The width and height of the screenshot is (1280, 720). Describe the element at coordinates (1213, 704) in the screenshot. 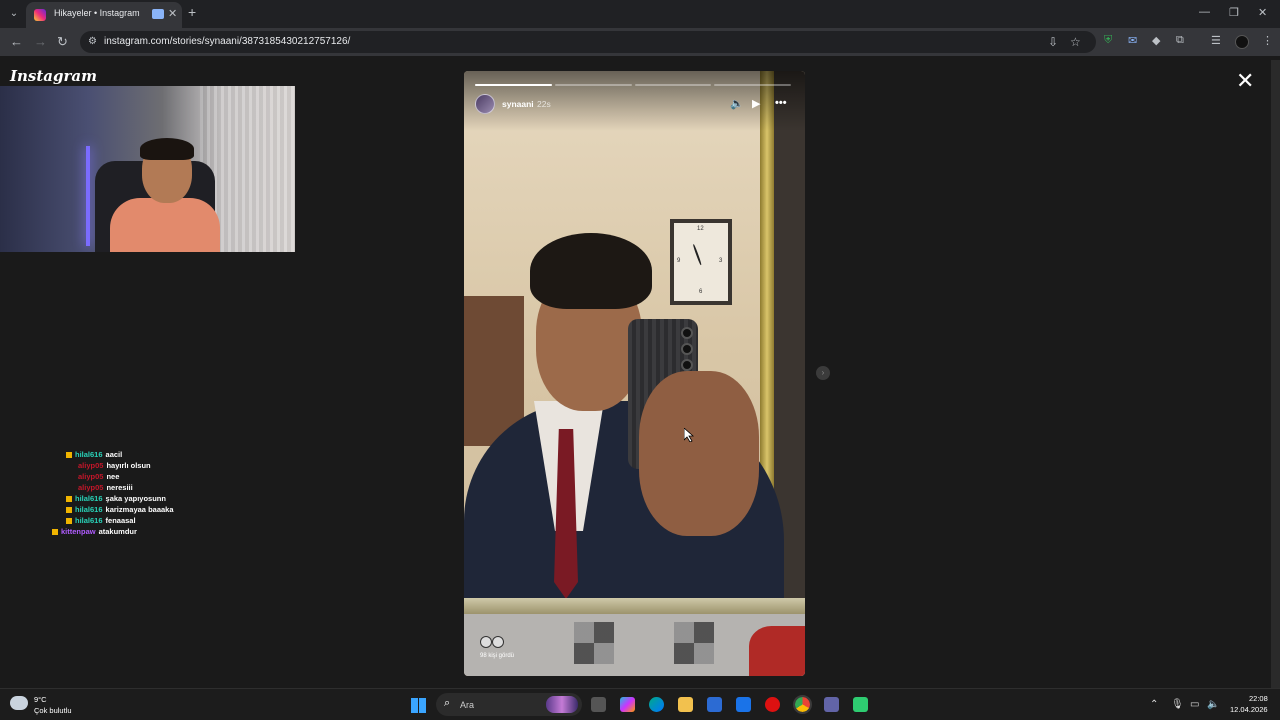

I see `volume-icon: 🔈` at that location.